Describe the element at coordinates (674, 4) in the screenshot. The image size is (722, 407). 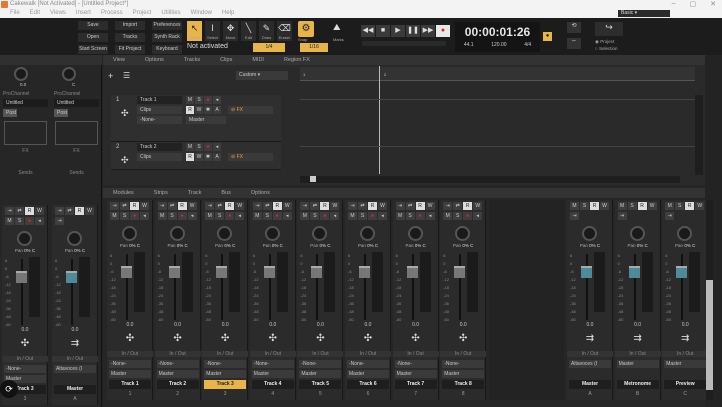
I see `minimize-button: –` at that location.